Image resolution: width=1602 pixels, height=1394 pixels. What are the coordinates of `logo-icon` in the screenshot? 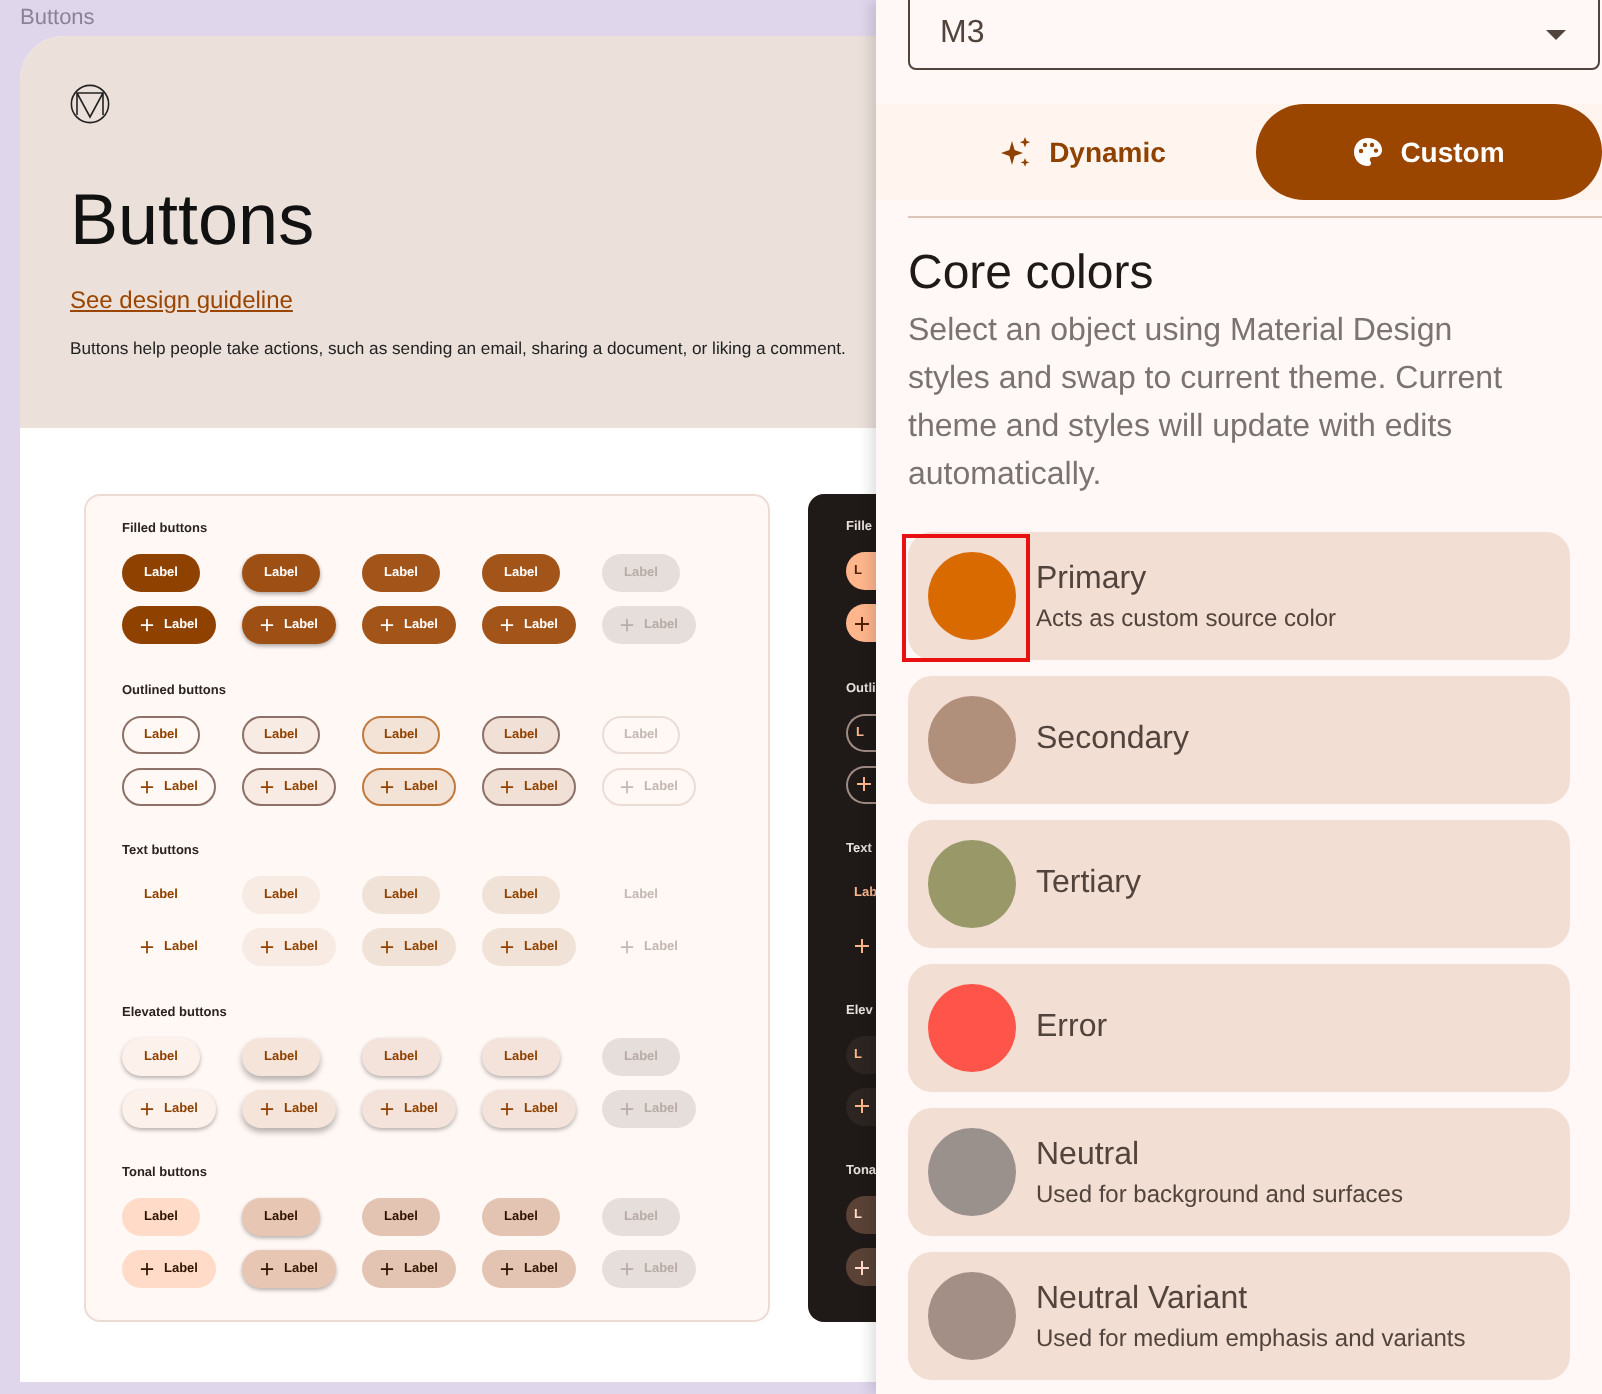 It's located at (90, 104).